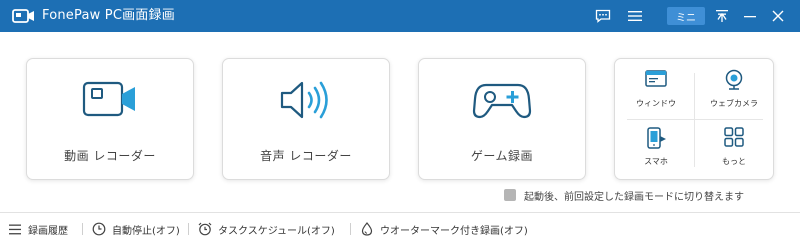 This screenshot has width=800, height=242. Describe the element at coordinates (306, 156) in the screenshot. I see `audio-recorder-label: 音声 レコーダー` at that location.